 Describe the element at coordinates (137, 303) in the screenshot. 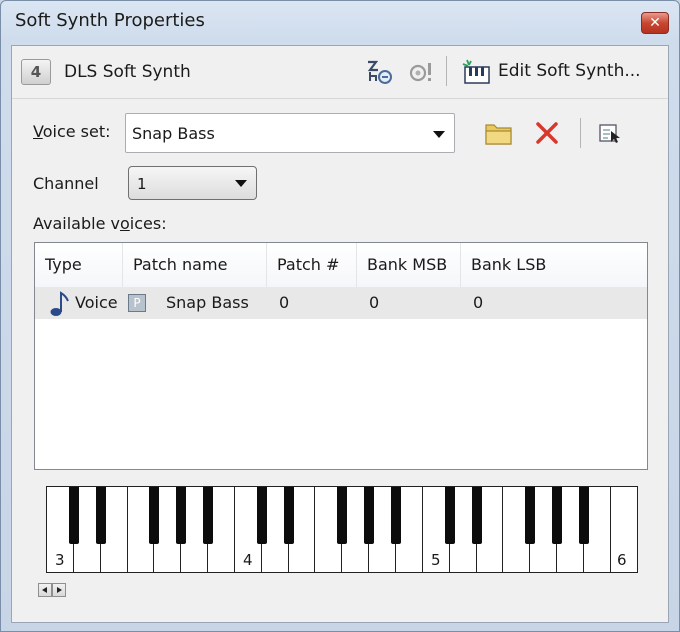

I see `patch-icon: P` at that location.